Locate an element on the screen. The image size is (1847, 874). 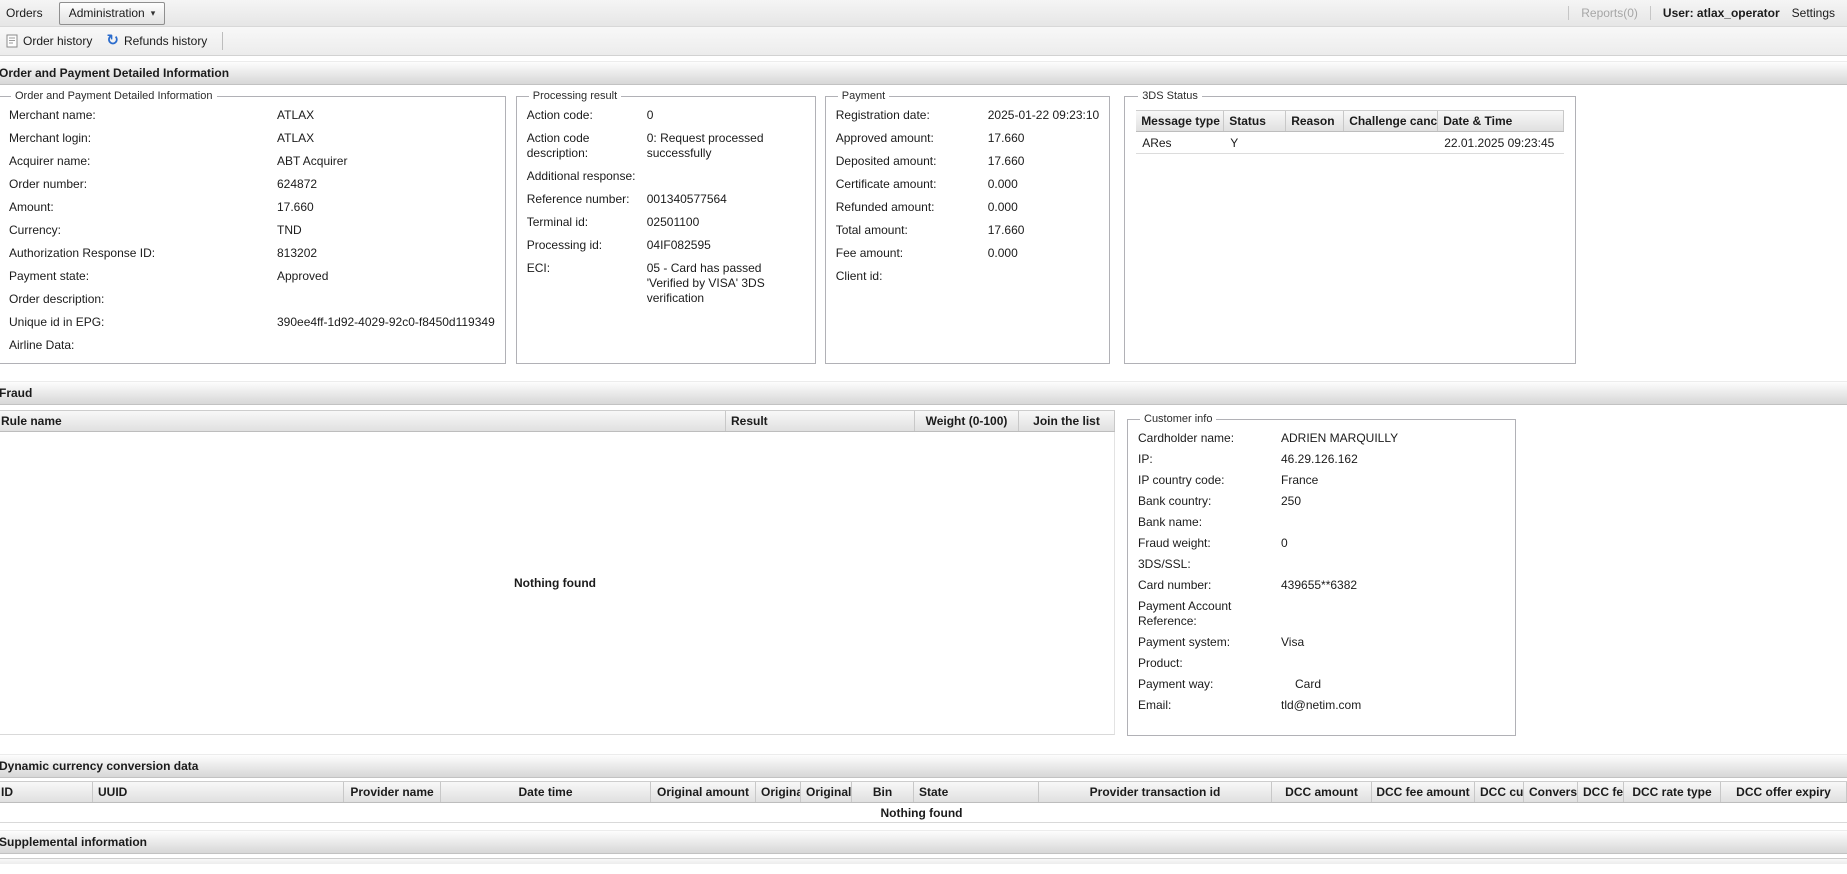
column-header: Bin is located at coordinates (883, 792).